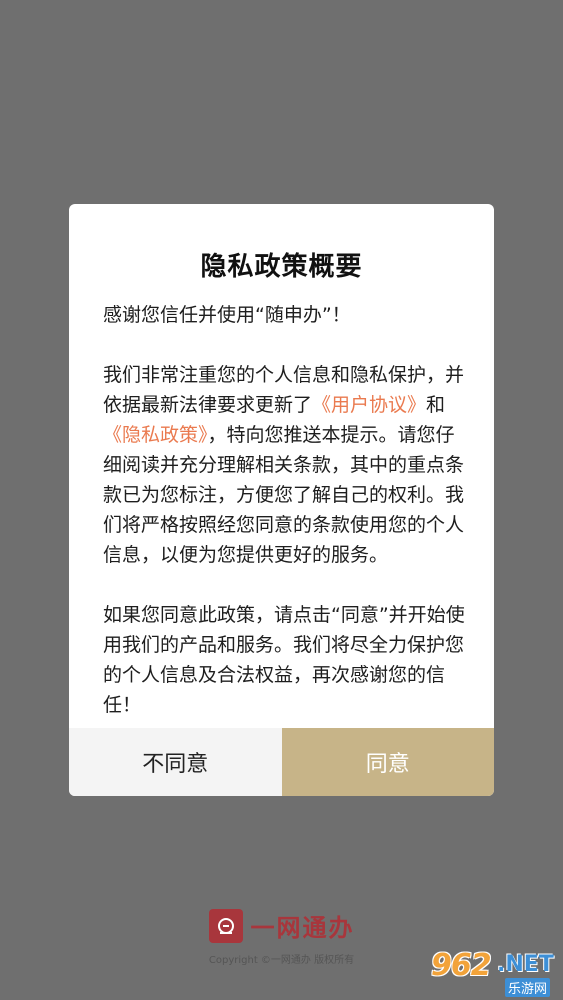 This screenshot has height=1000, width=563. I want to click on watermark-suffix: .NET, so click(525, 964).